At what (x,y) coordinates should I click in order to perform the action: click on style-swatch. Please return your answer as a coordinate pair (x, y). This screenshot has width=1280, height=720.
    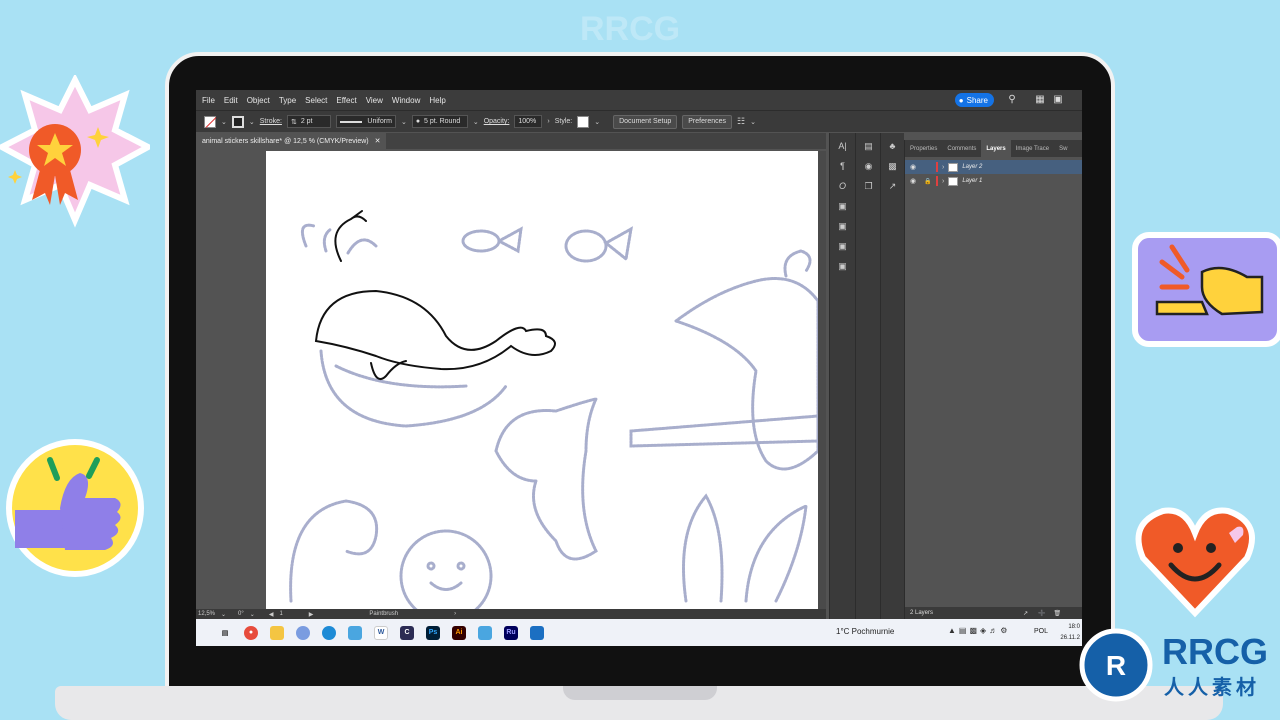
    Looking at the image, I should click on (583, 121).